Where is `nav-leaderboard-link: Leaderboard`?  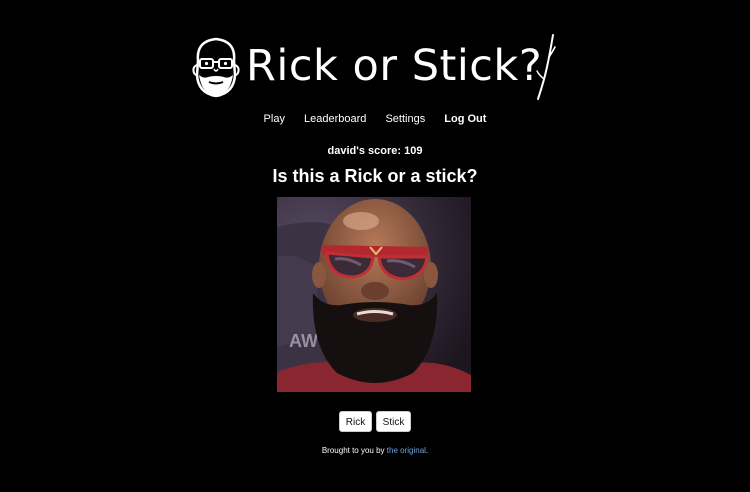
nav-leaderboard-link: Leaderboard is located at coordinates (335, 119).